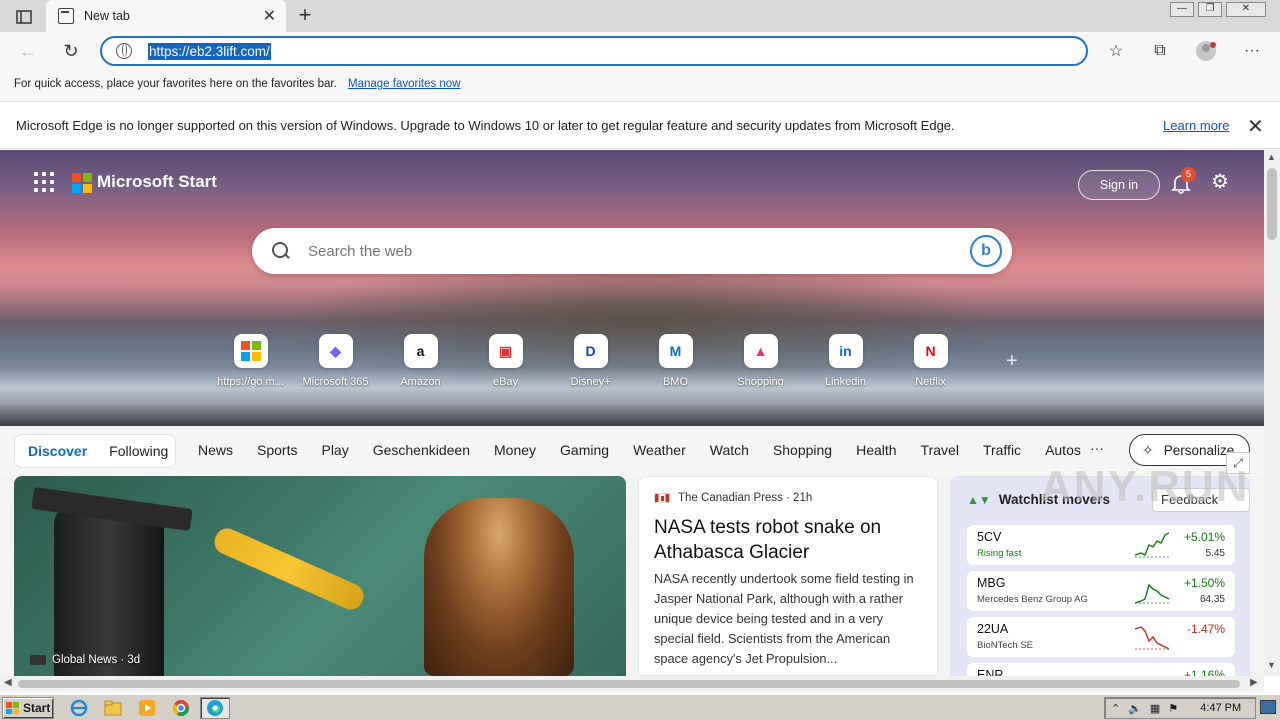 Image resolution: width=1280 pixels, height=720 pixels. What do you see at coordinates (802, 450) in the screenshot?
I see `tab-shopping: Shopping` at bounding box center [802, 450].